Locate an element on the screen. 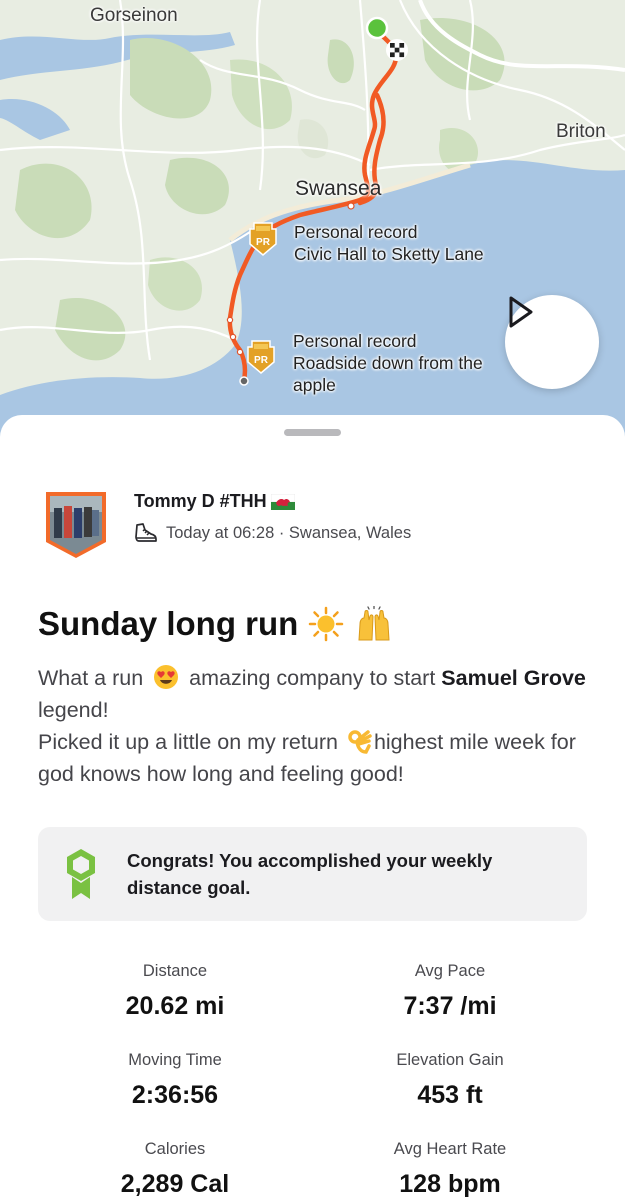 The image size is (625, 1200). description-text: amazing company to start is located at coordinates (312, 678).